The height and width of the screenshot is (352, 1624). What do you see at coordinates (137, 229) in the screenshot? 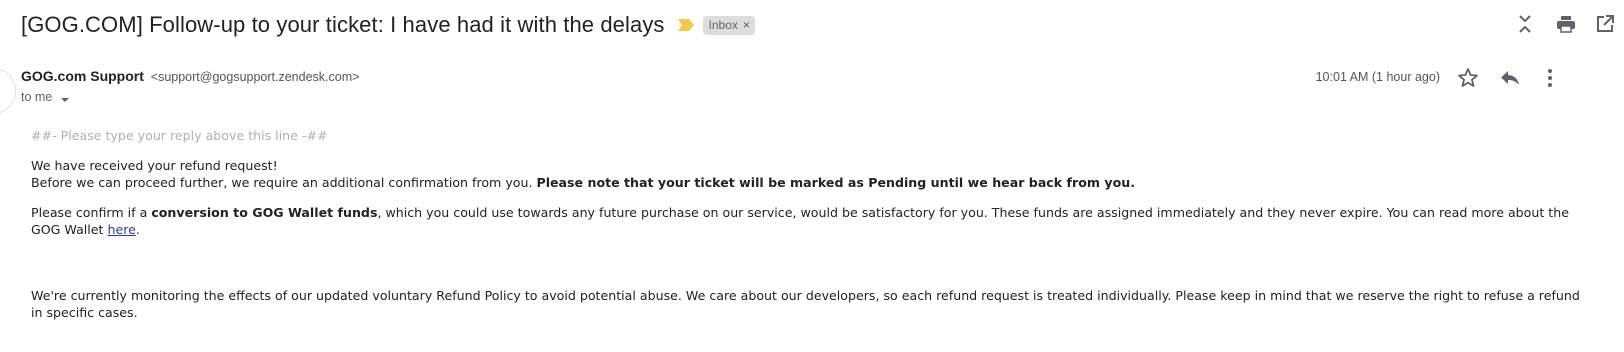
I see `paragraph-2-end: .` at bounding box center [137, 229].